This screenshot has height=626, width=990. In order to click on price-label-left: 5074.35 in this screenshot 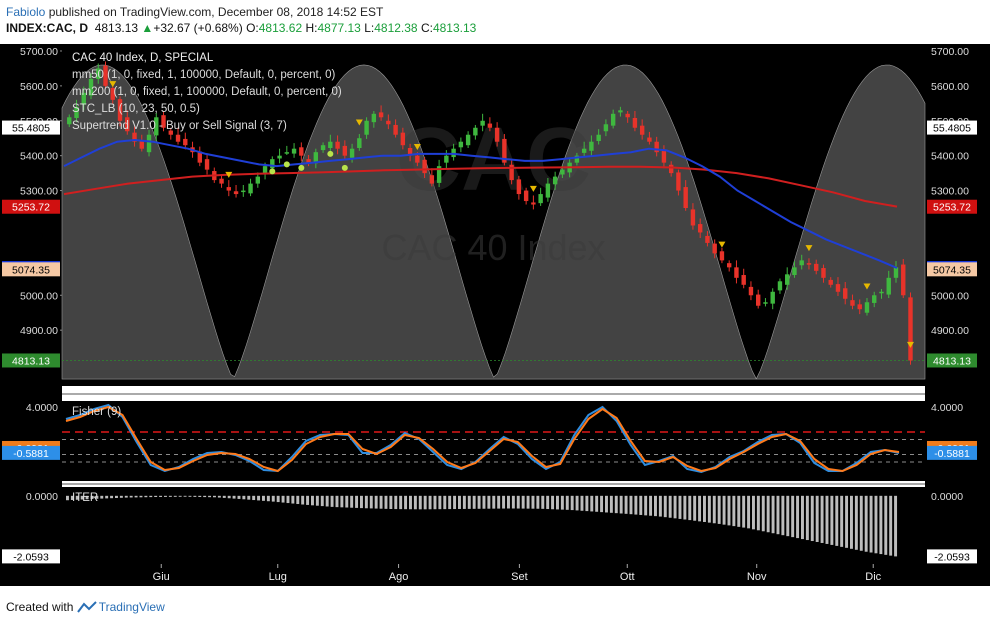, I will do `click(31, 270)`.